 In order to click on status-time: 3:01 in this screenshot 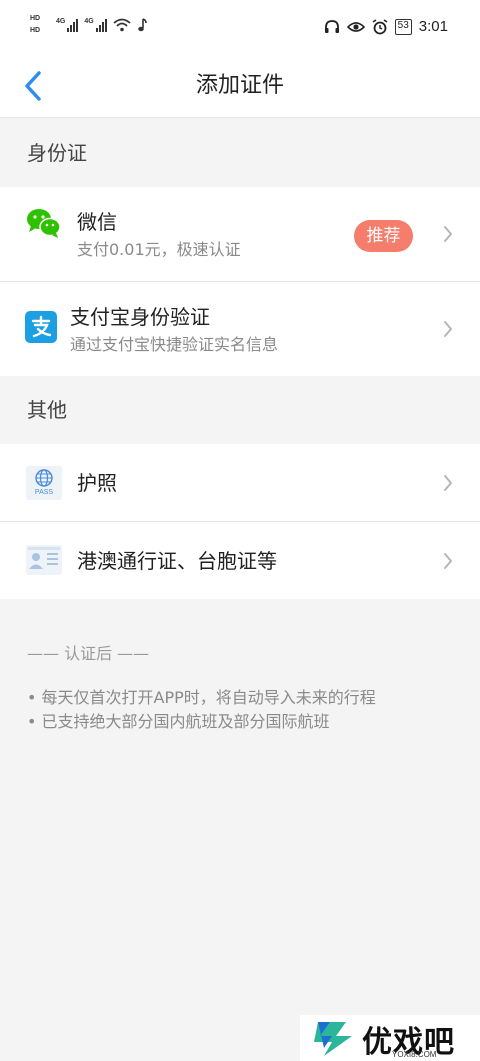, I will do `click(433, 26)`.